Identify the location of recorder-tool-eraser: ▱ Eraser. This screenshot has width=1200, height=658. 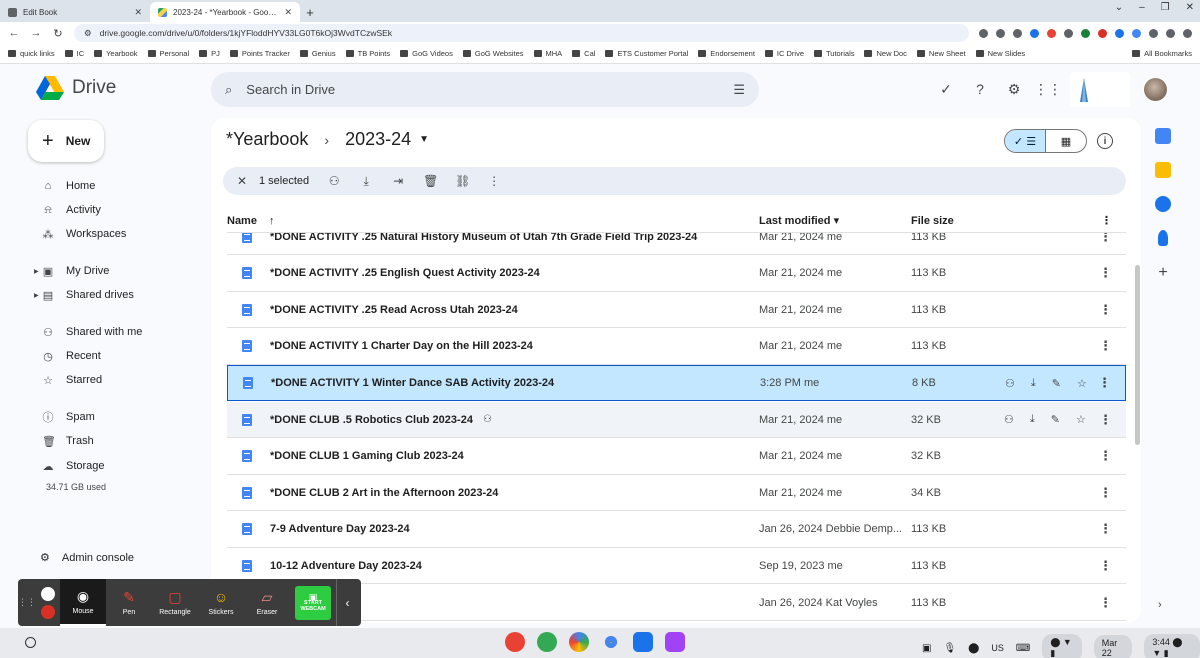
(267, 602).